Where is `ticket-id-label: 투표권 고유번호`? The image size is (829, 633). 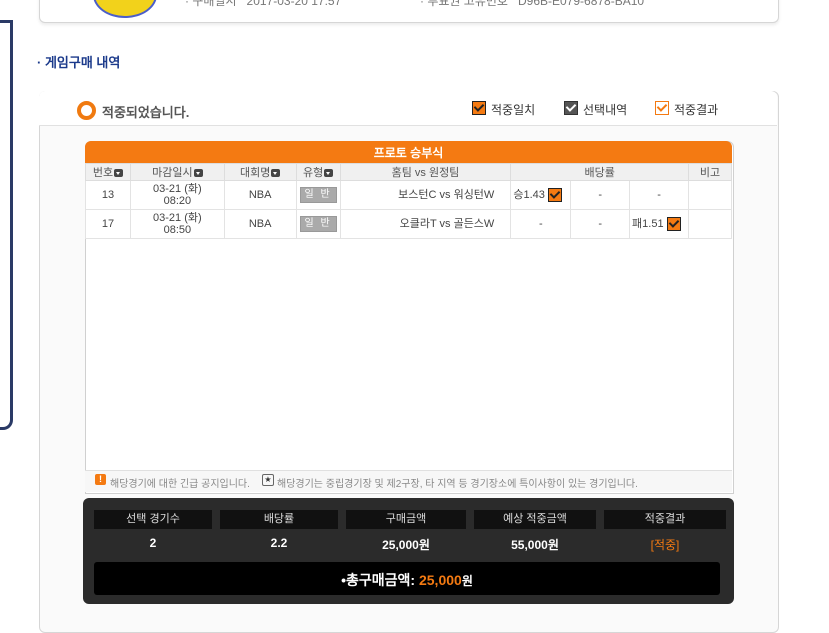 ticket-id-label: 투표권 고유번호 is located at coordinates (467, 4).